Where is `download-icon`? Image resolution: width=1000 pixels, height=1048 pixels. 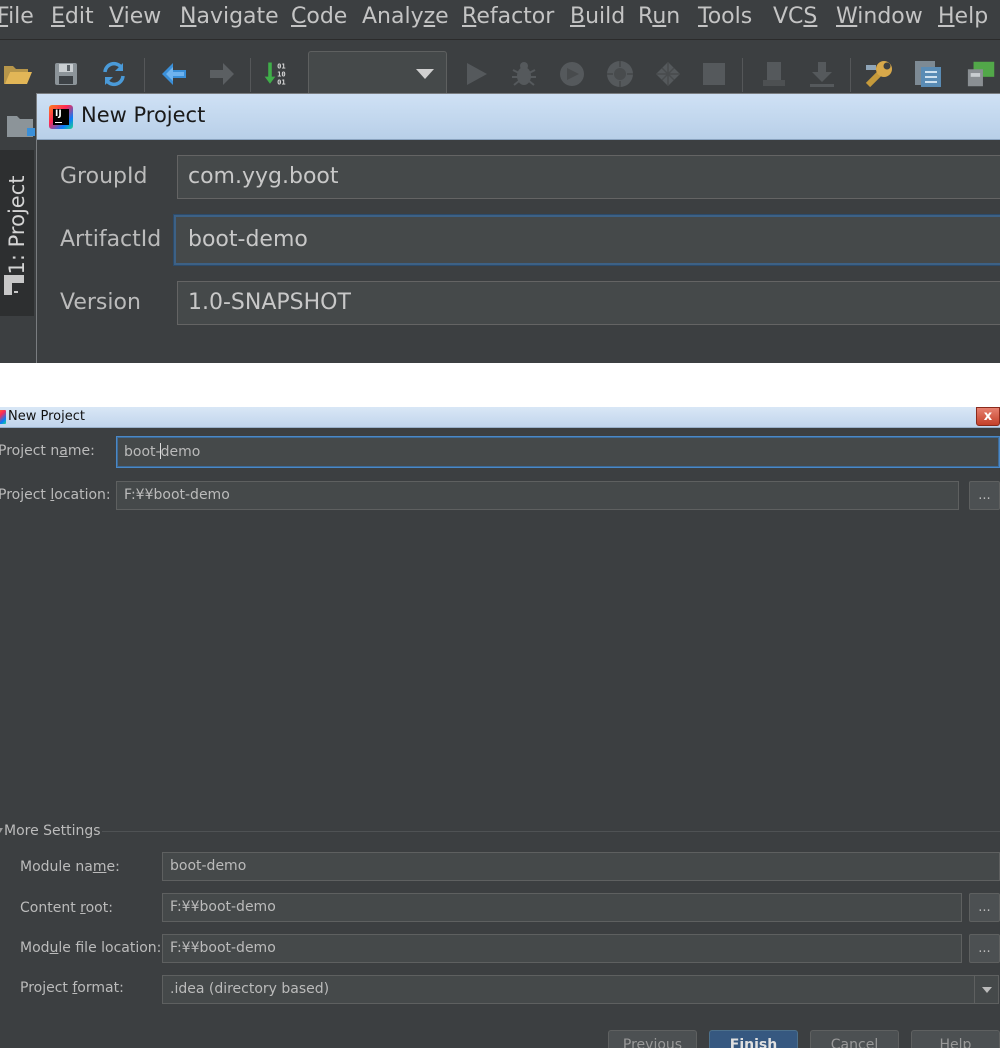 download-icon is located at coordinates (822, 74).